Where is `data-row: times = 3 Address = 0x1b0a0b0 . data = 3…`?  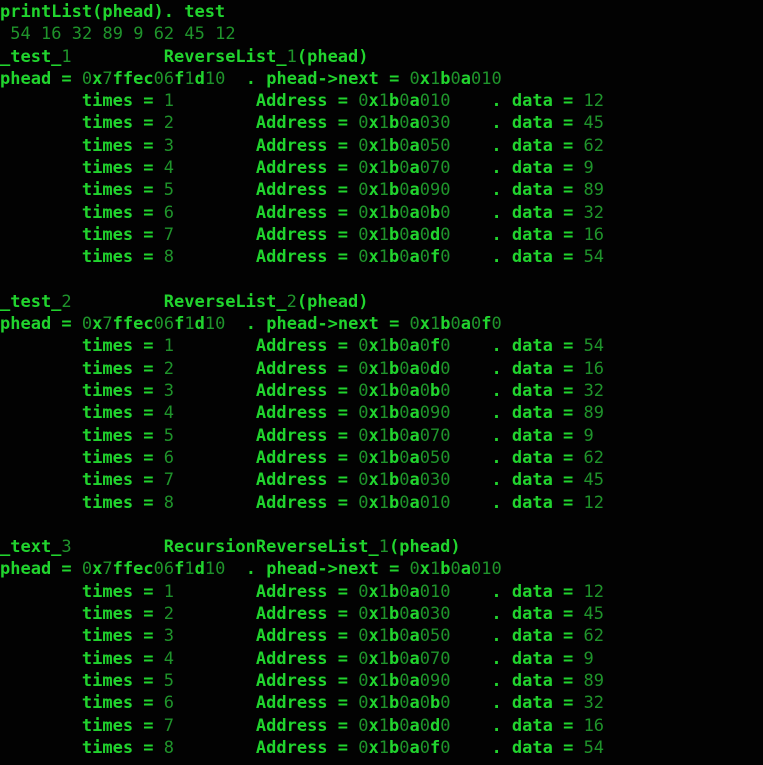
data-row: times = 3 Address = 0x1b0a0b0 . data = 3… is located at coordinates (302, 391).